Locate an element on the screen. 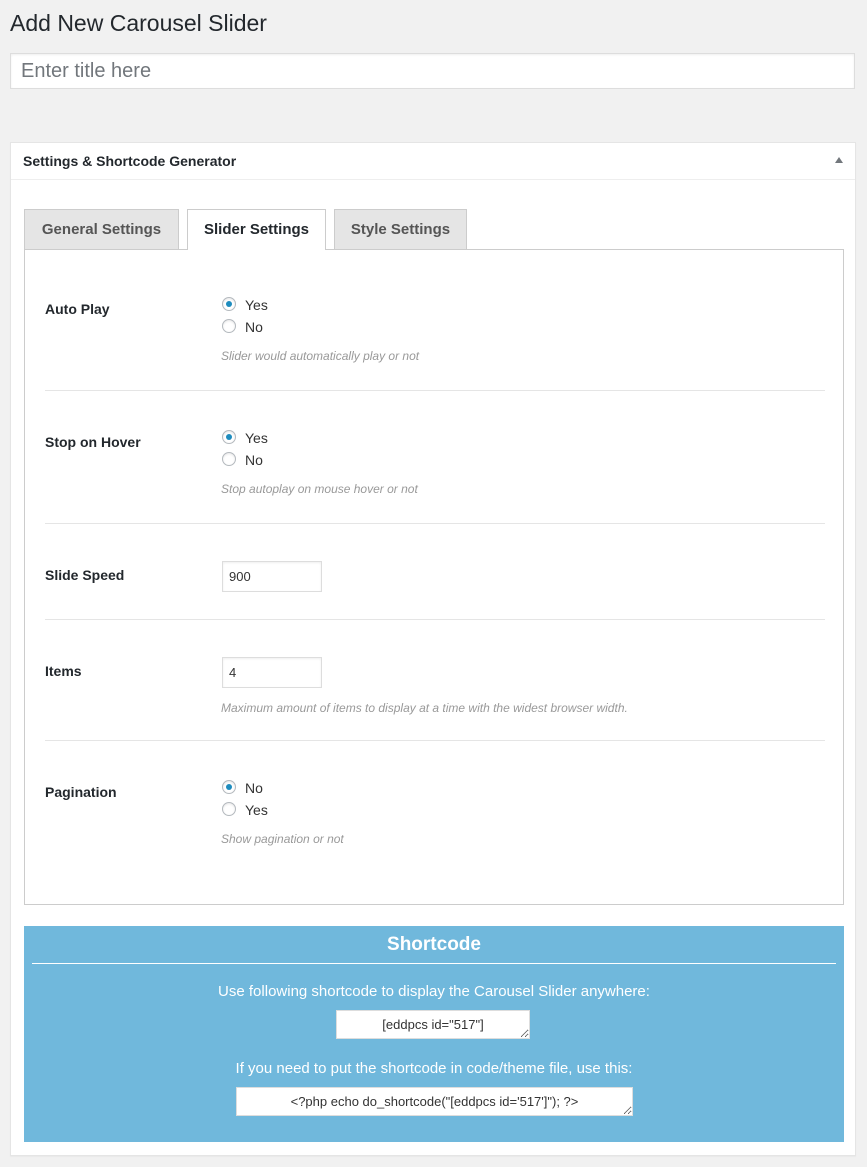 The height and width of the screenshot is (1167, 867). metabox-header: Settings & Shortcode Generator is located at coordinates (433, 161).